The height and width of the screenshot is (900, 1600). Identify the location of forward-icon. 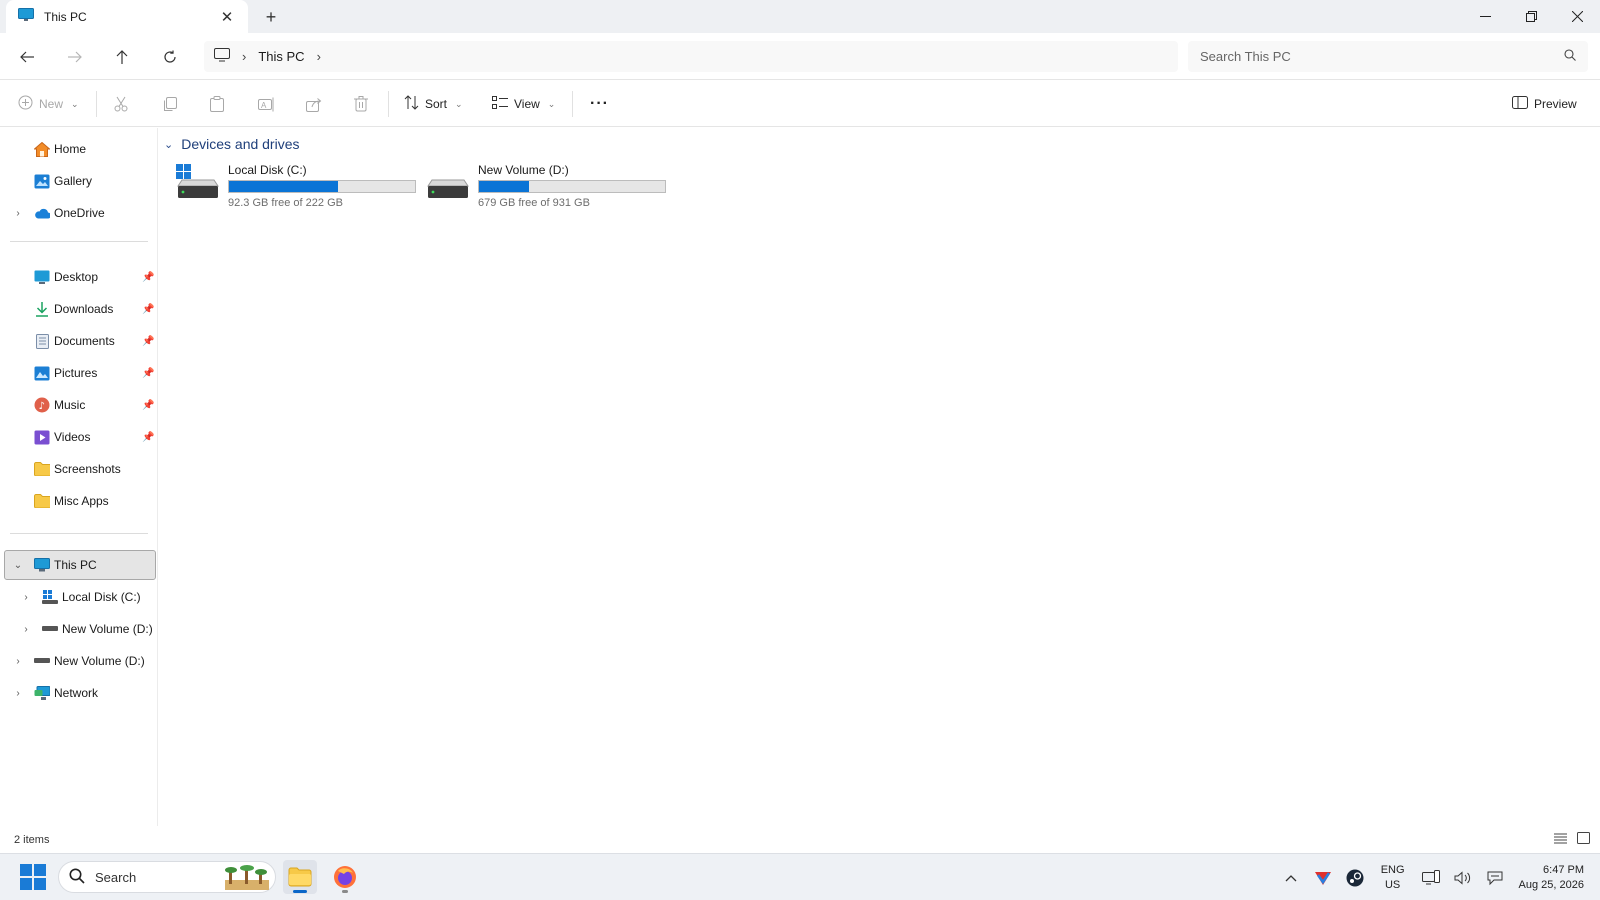
(75, 57).